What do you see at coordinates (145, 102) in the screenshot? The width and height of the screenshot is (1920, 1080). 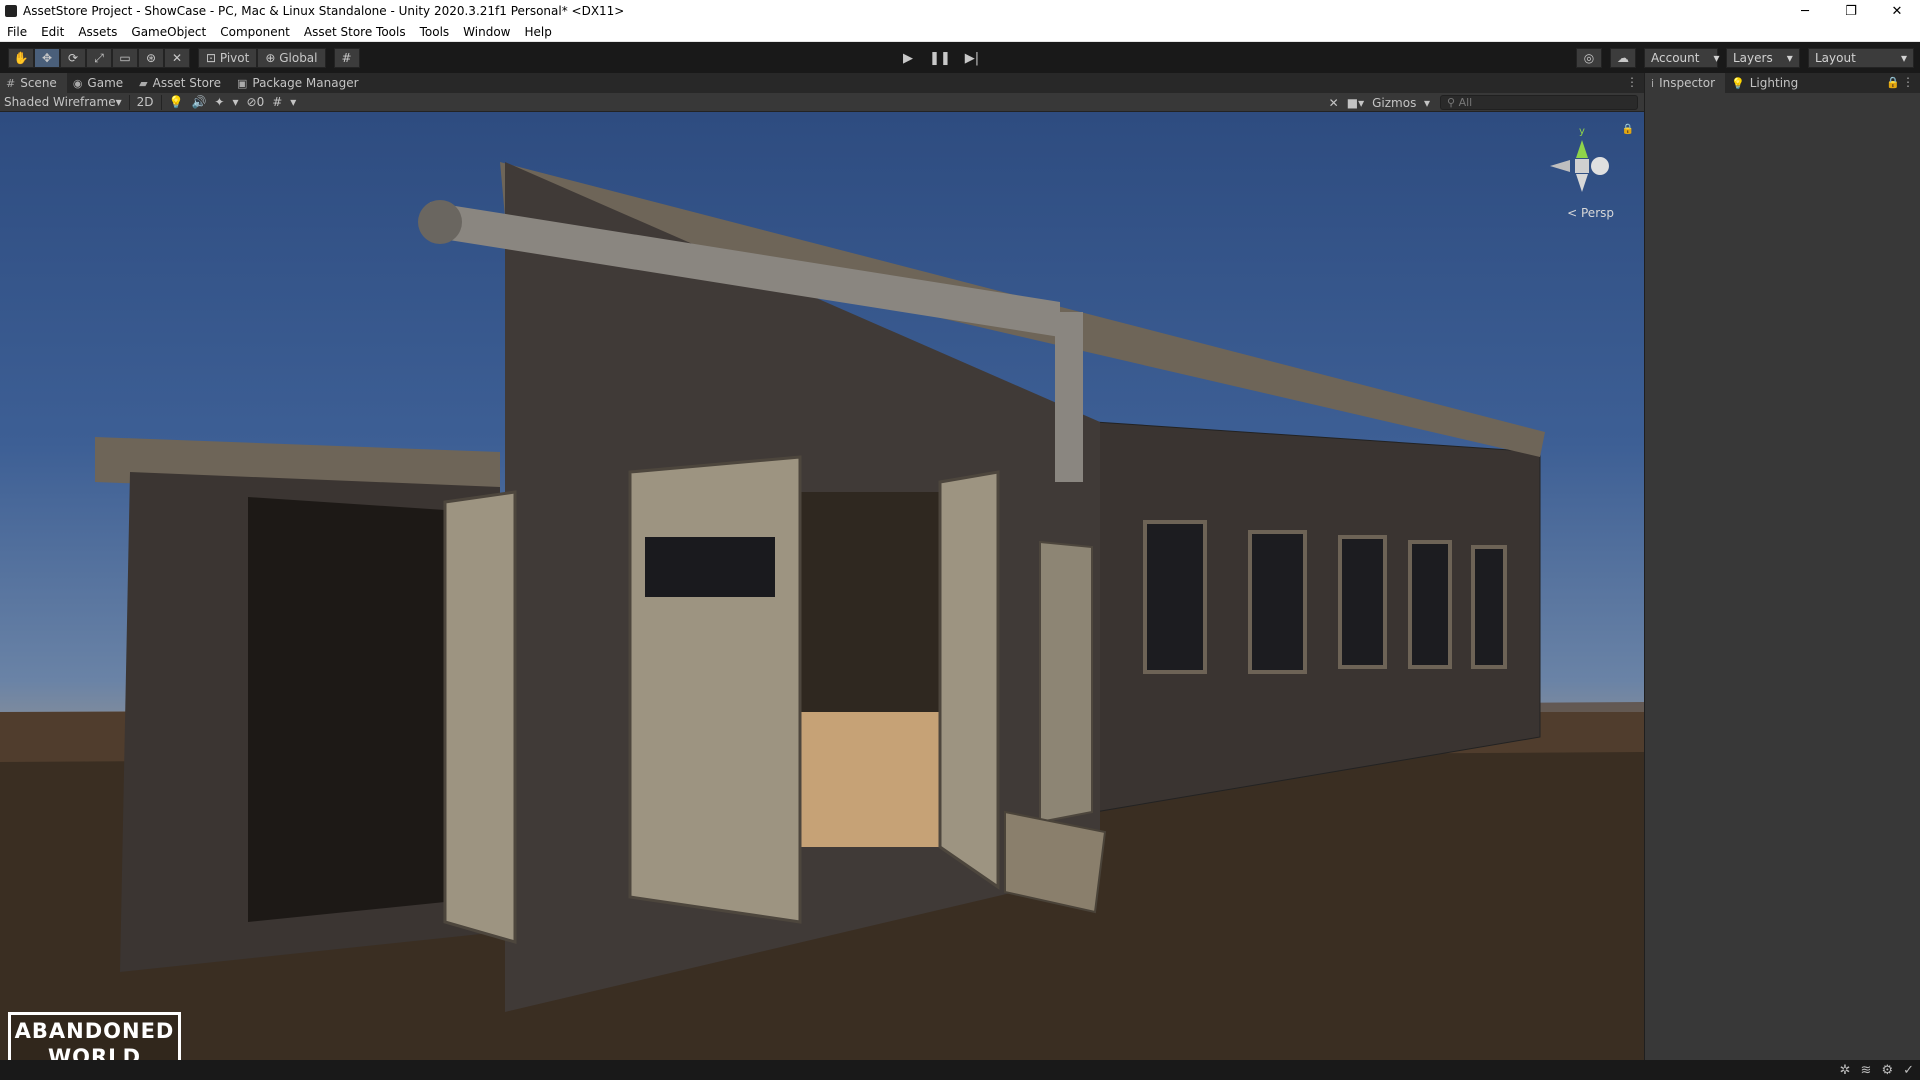 I see `2d-toggle: 2D` at bounding box center [145, 102].